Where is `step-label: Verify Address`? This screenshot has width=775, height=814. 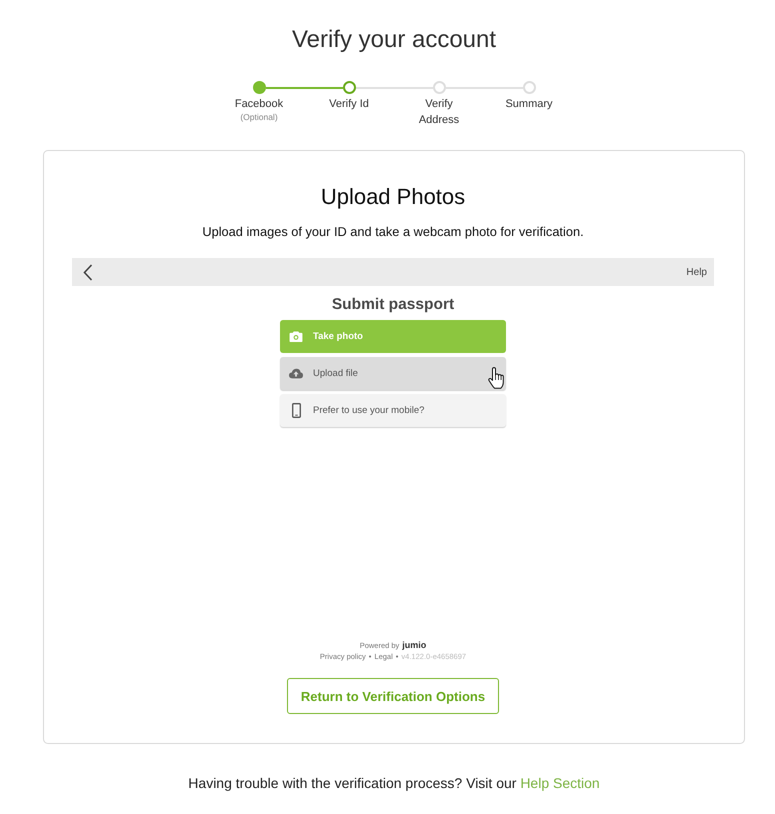 step-label: Verify Address is located at coordinates (439, 112).